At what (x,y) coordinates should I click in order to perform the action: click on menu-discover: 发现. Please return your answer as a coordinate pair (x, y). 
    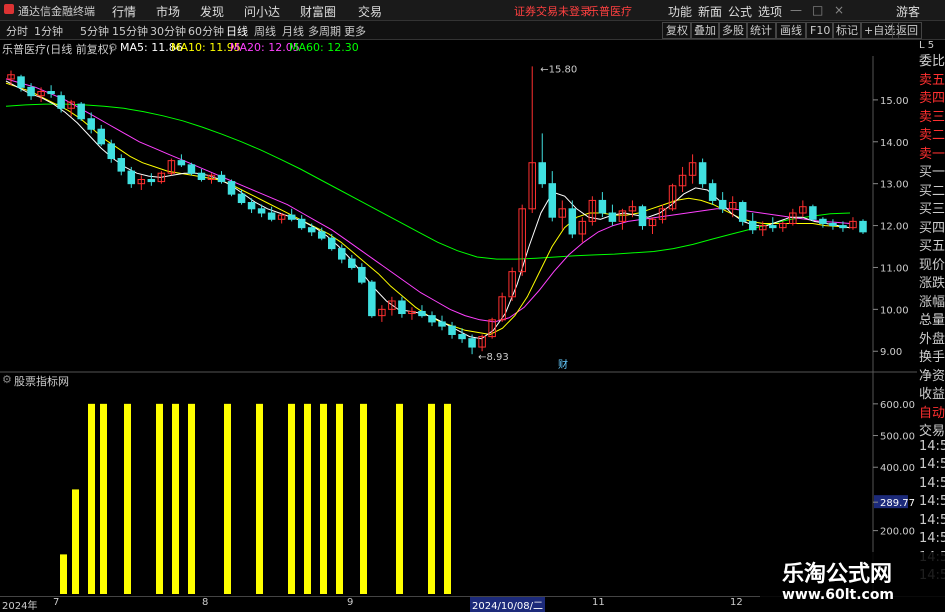
    Looking at the image, I should click on (212, 11).